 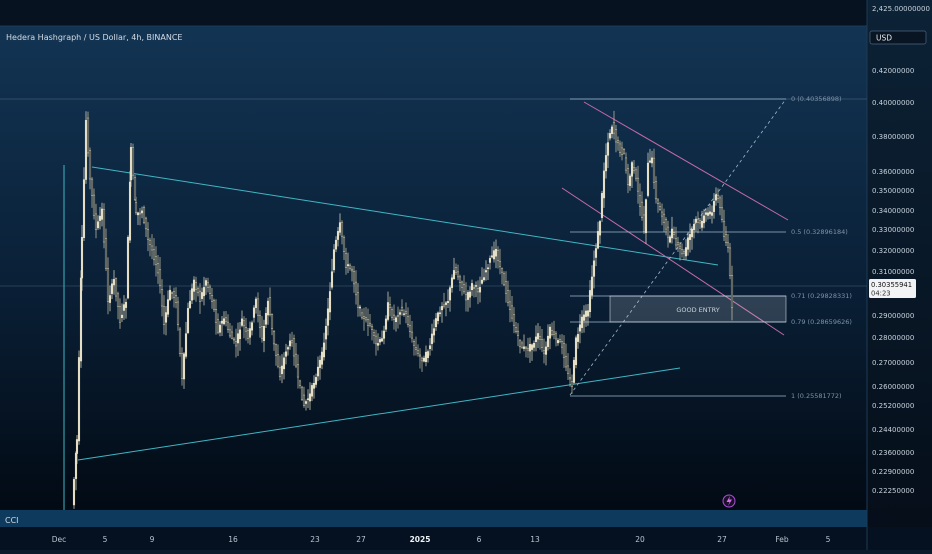 I want to click on indicator-pane, so click(x=433, y=518).